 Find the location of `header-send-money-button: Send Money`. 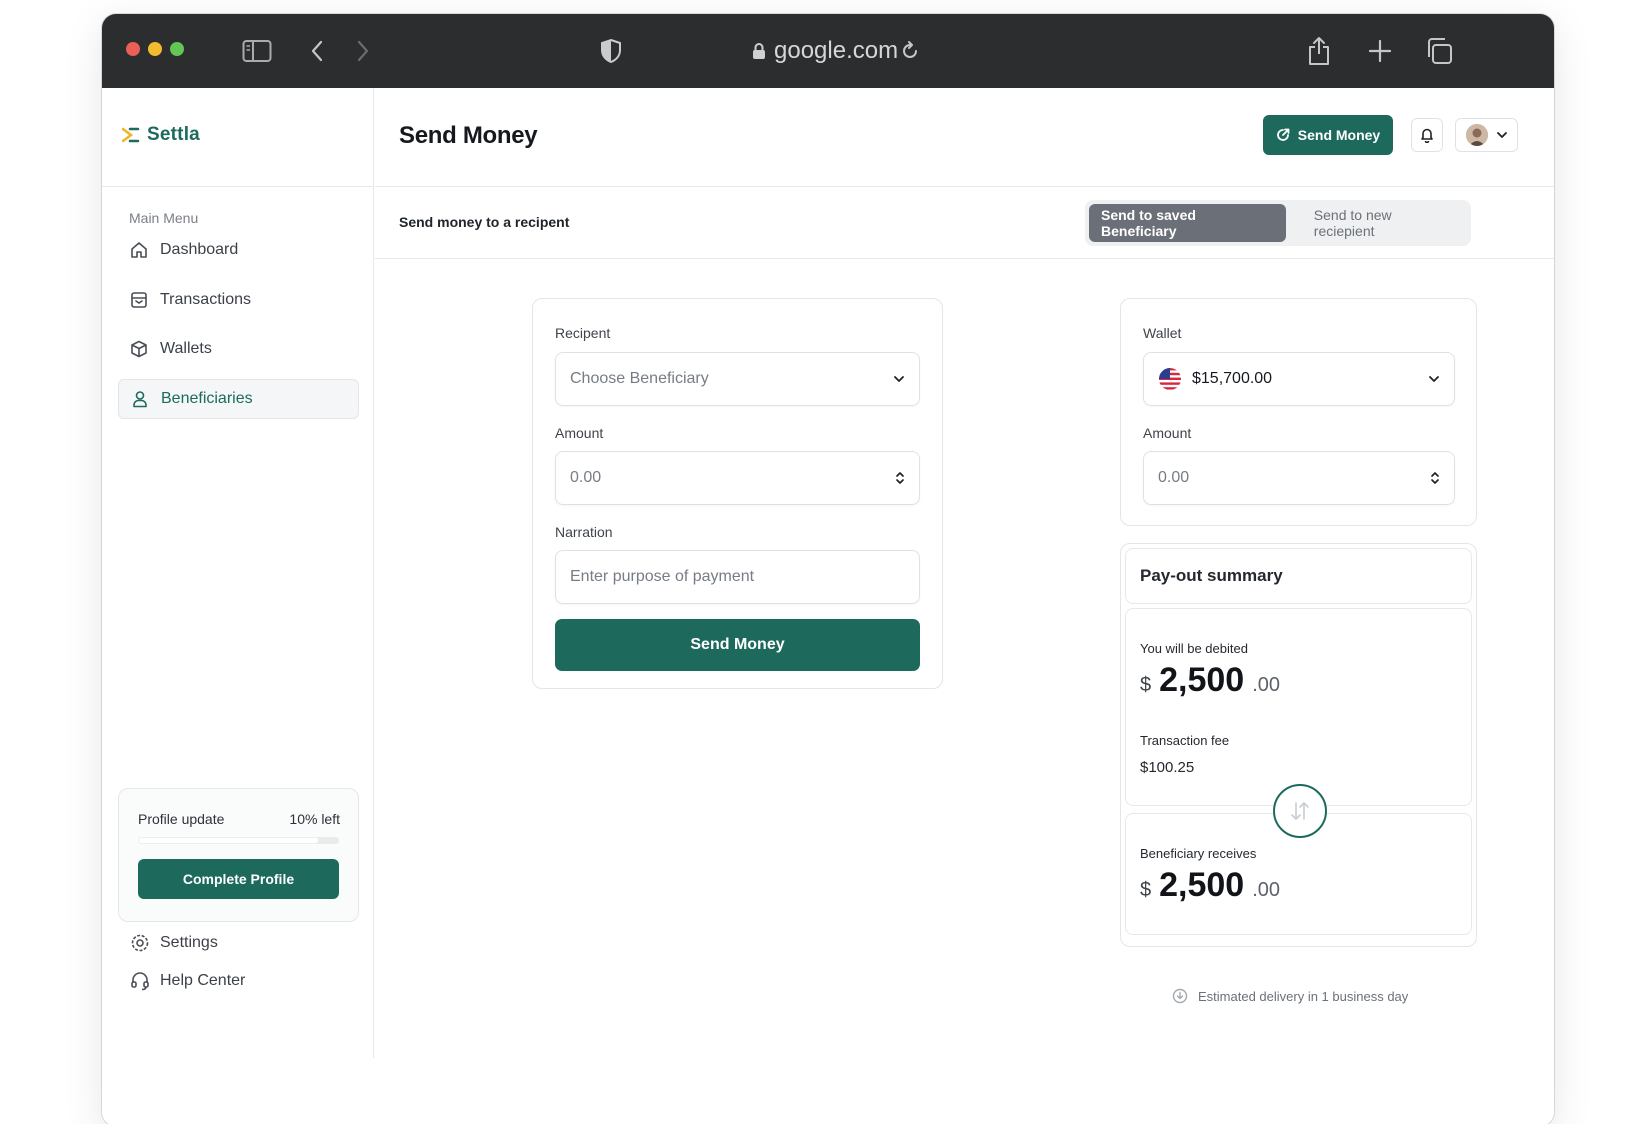

header-send-money-button: Send Money is located at coordinates (1328, 135).